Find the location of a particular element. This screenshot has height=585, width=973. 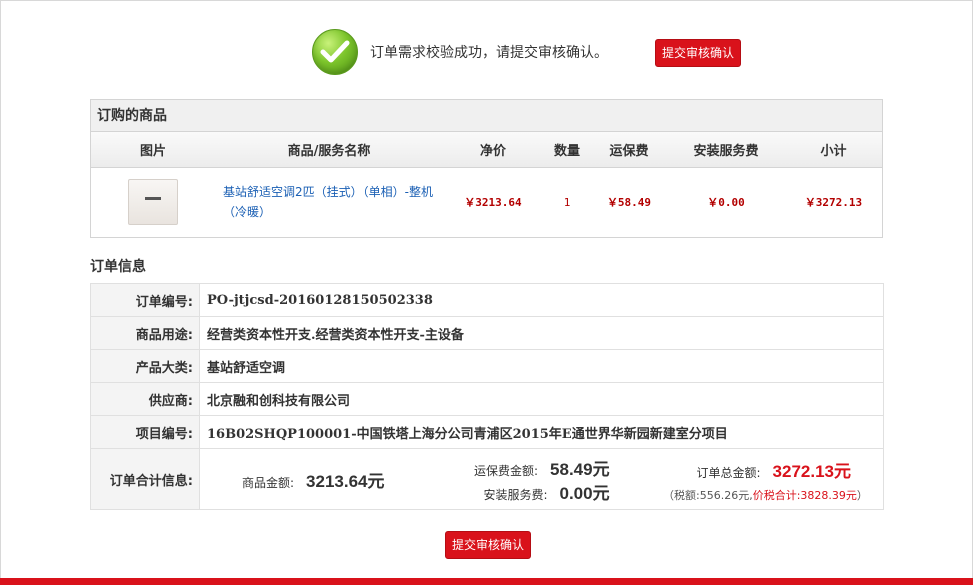

info-label: 供应商: is located at coordinates (145, 399).